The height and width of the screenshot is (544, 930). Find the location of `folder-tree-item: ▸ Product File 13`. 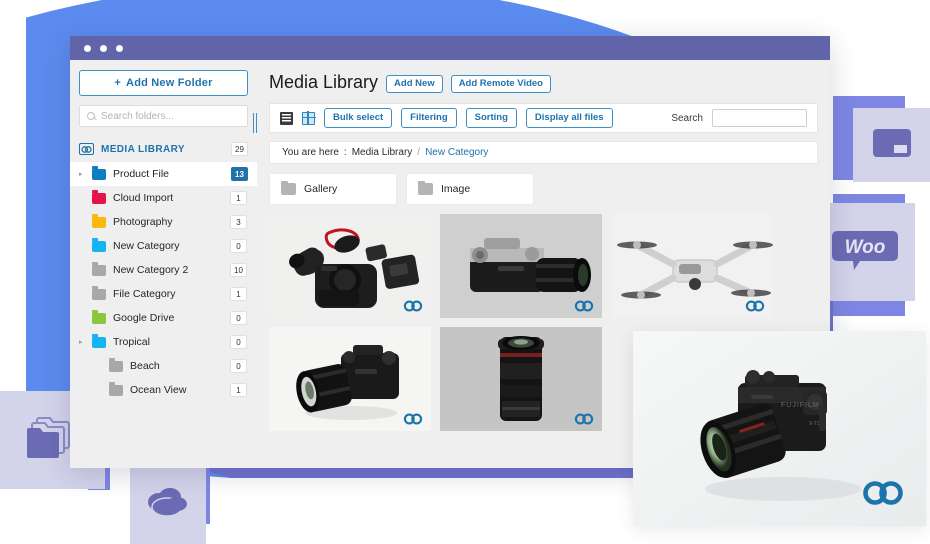

folder-tree-item: ▸ Product File 13 is located at coordinates (163, 174).